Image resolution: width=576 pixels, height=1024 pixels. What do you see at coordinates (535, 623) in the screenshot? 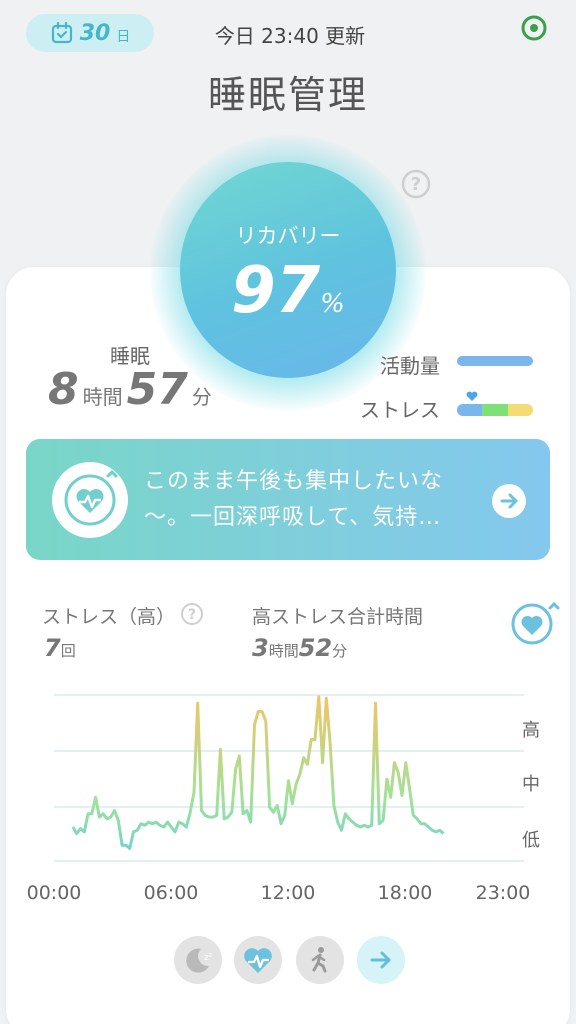
I see `heart-rate-button` at bounding box center [535, 623].